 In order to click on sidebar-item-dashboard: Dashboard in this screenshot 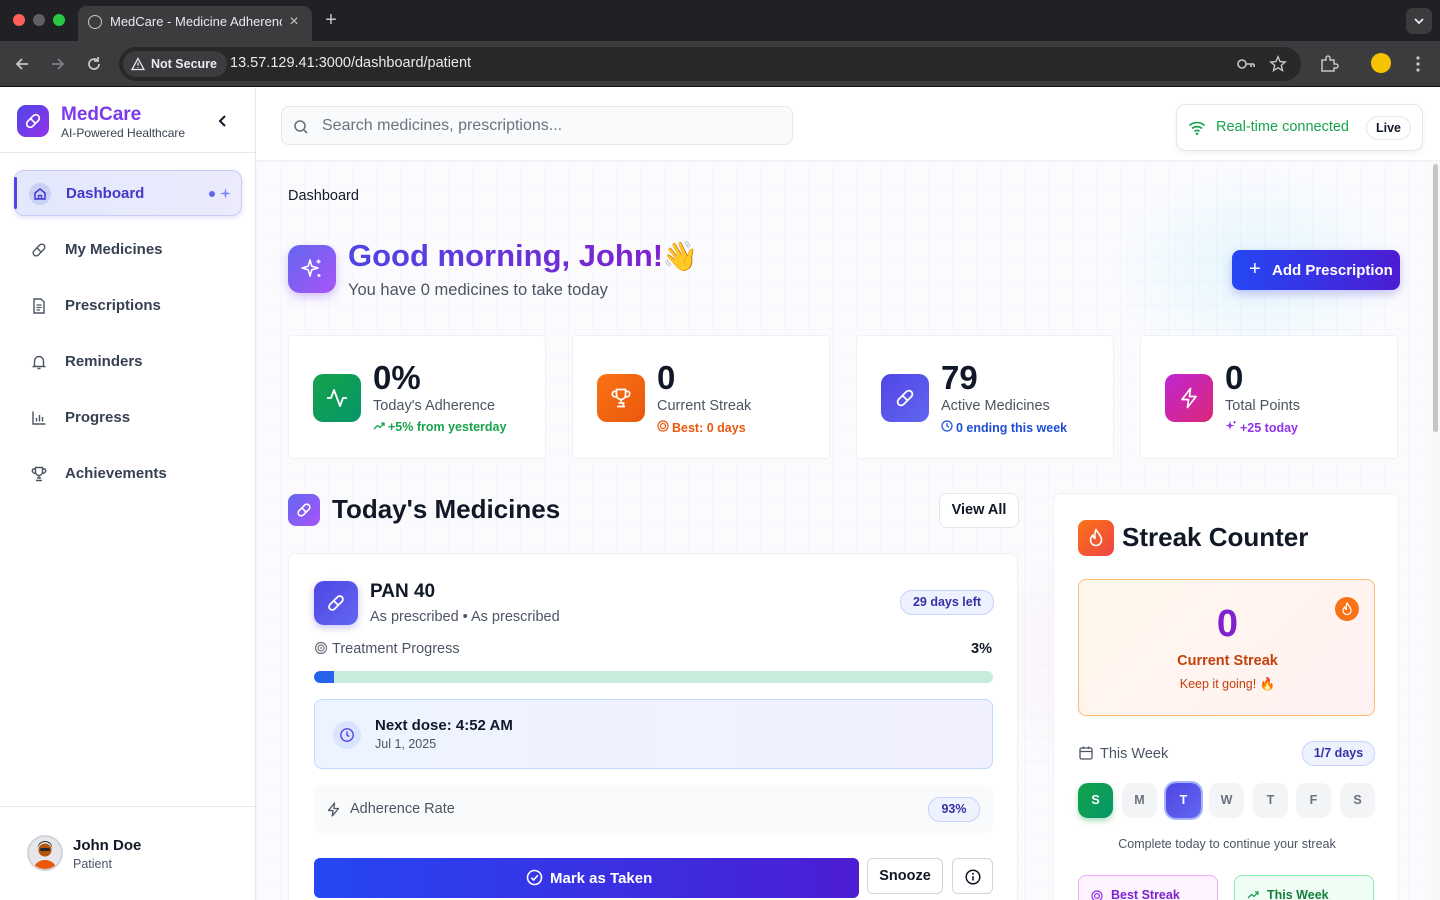, I will do `click(128, 193)`.